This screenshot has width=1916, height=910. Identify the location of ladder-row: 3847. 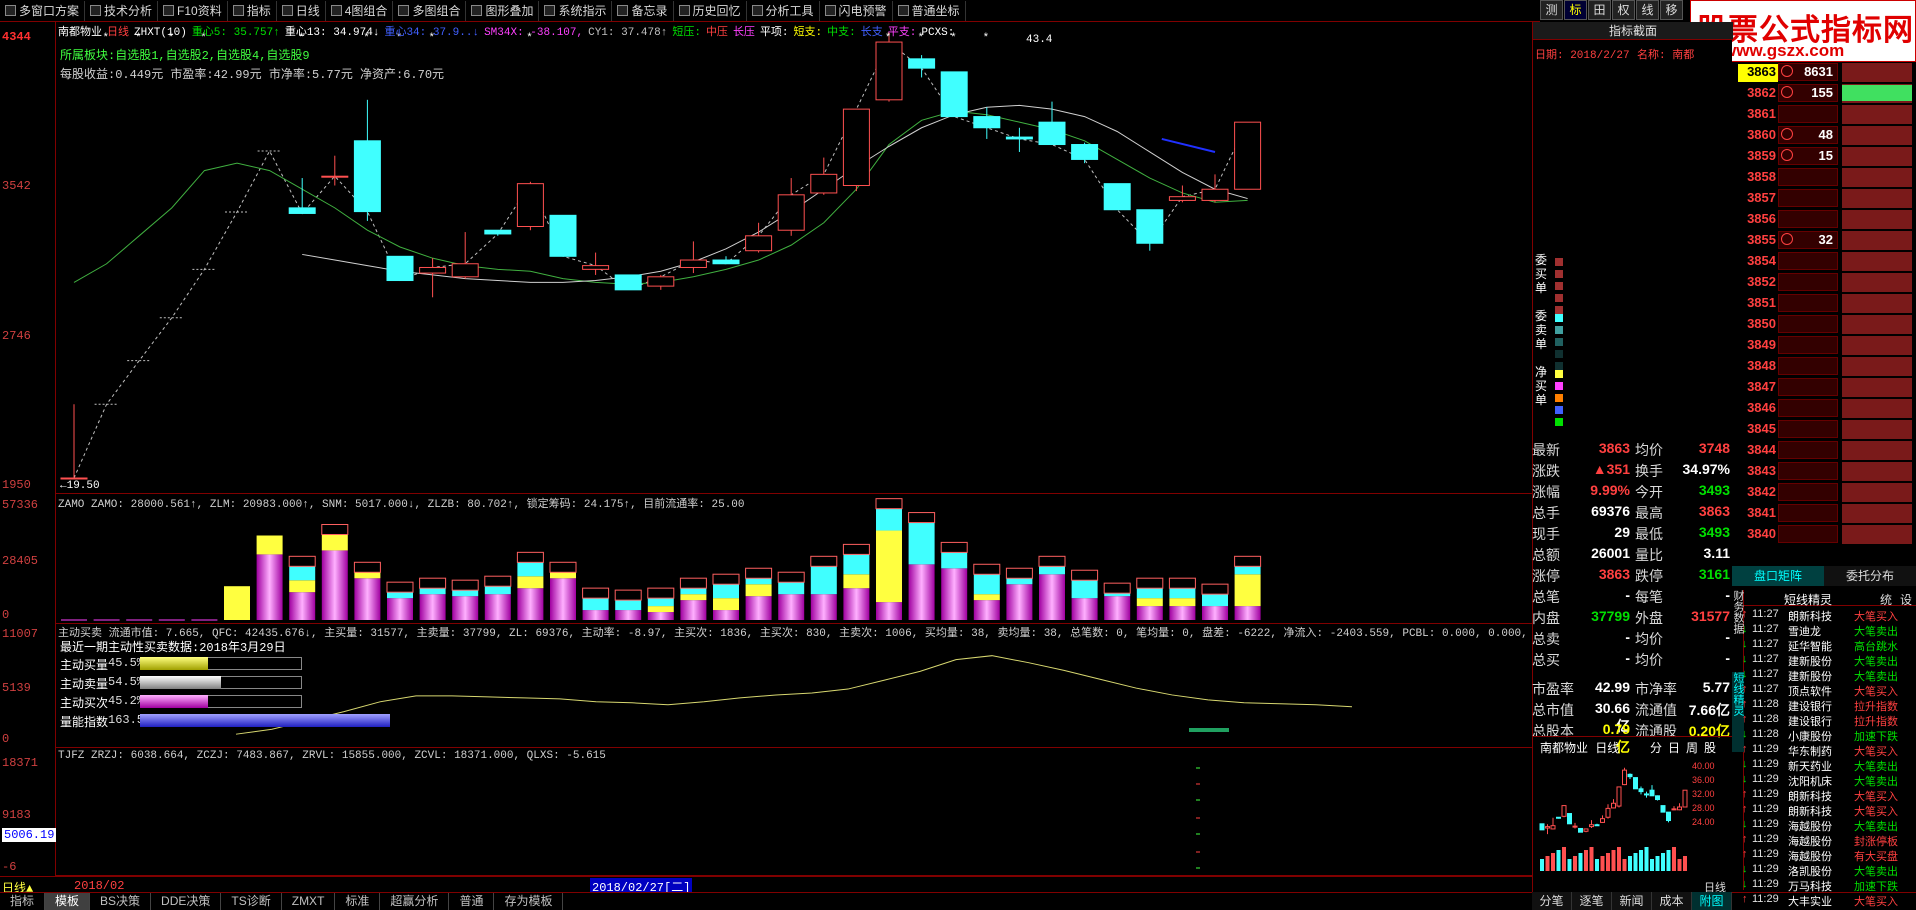
(1824, 387).